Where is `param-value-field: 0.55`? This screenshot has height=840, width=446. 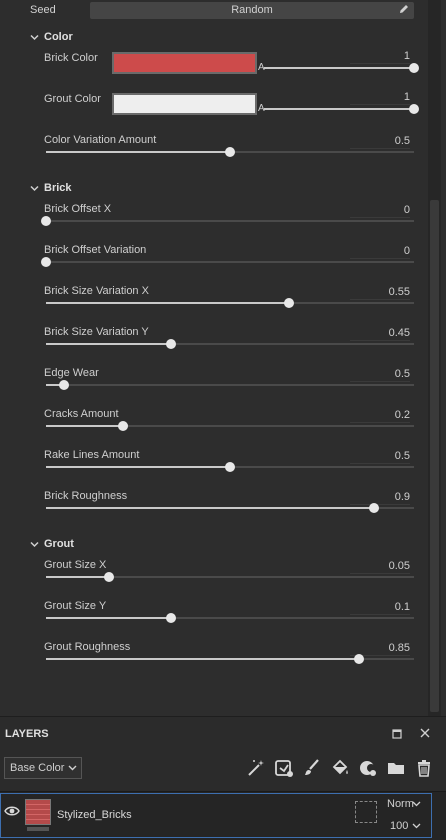 param-value-field: 0.55 is located at coordinates (380, 293).